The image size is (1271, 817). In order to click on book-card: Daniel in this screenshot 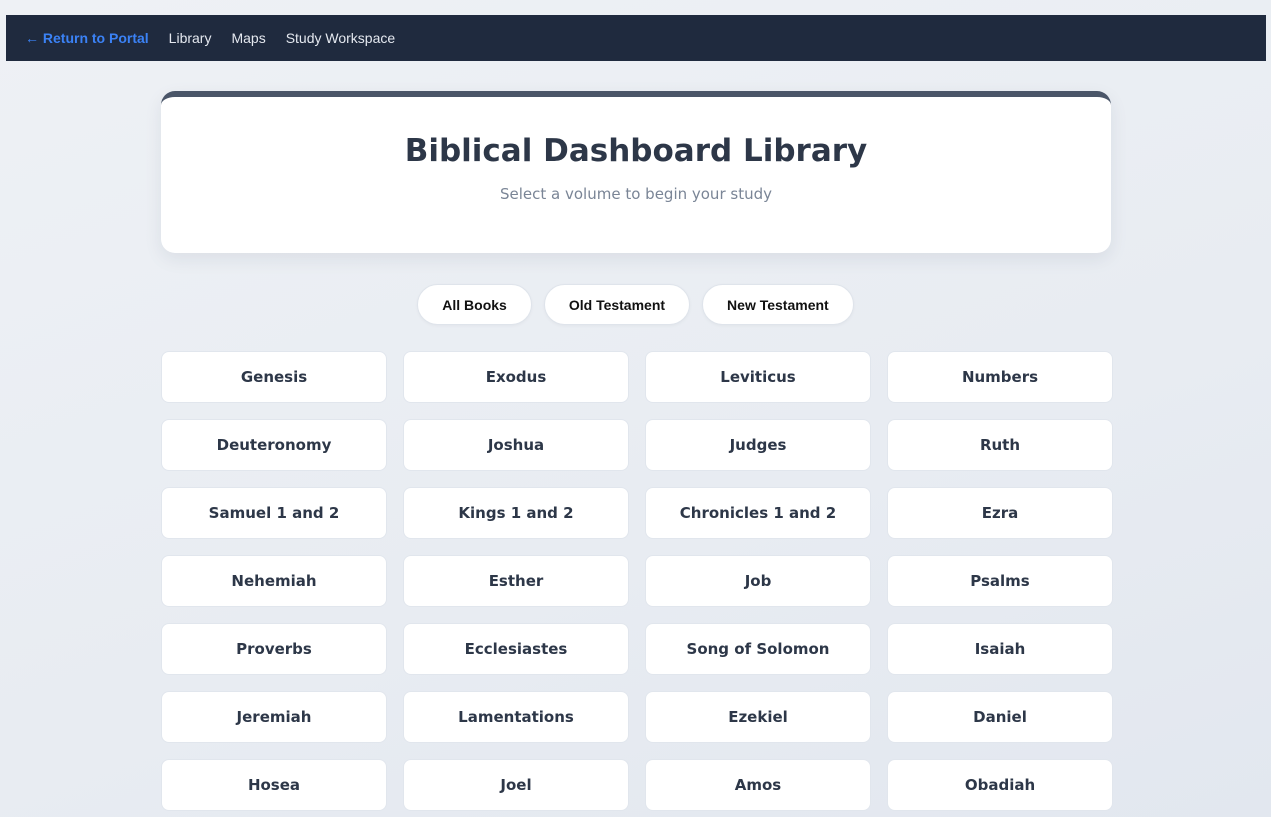, I will do `click(1000, 717)`.